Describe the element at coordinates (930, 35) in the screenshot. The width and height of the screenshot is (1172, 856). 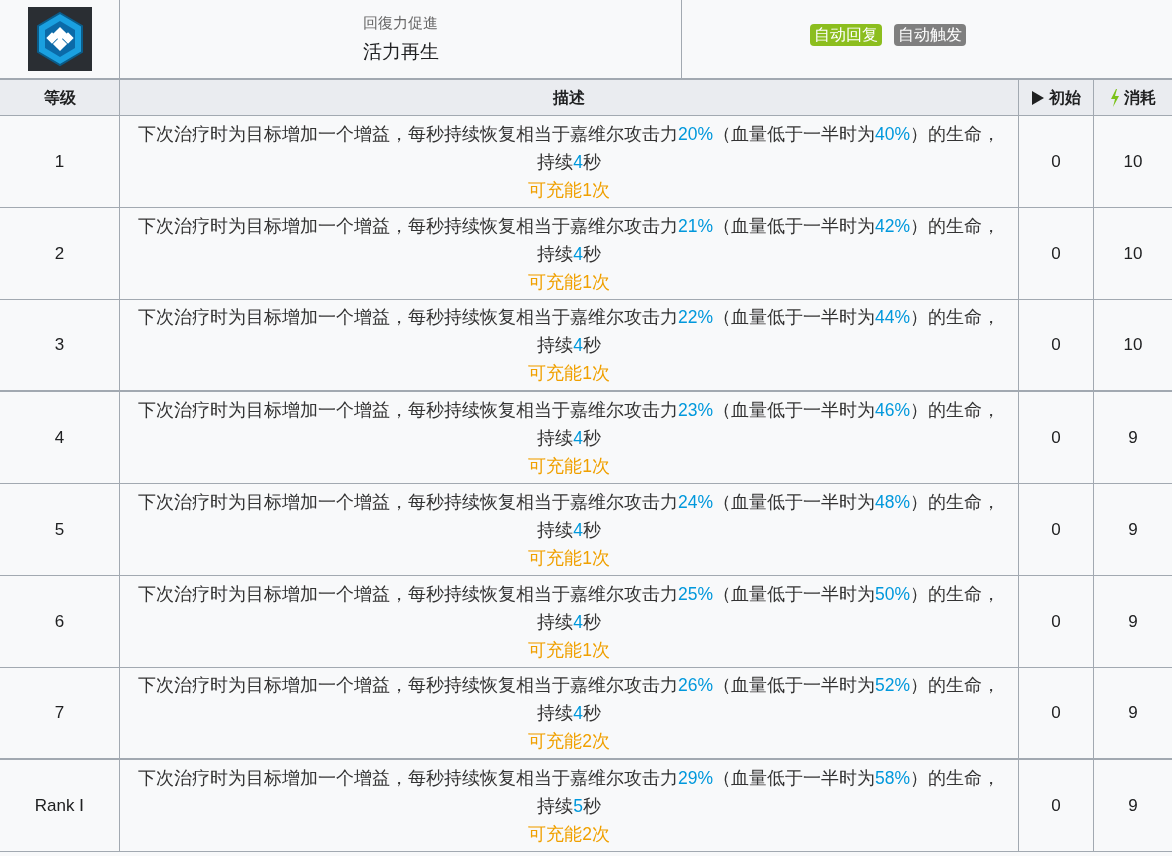
I see `skill-tag: 自动触发` at that location.